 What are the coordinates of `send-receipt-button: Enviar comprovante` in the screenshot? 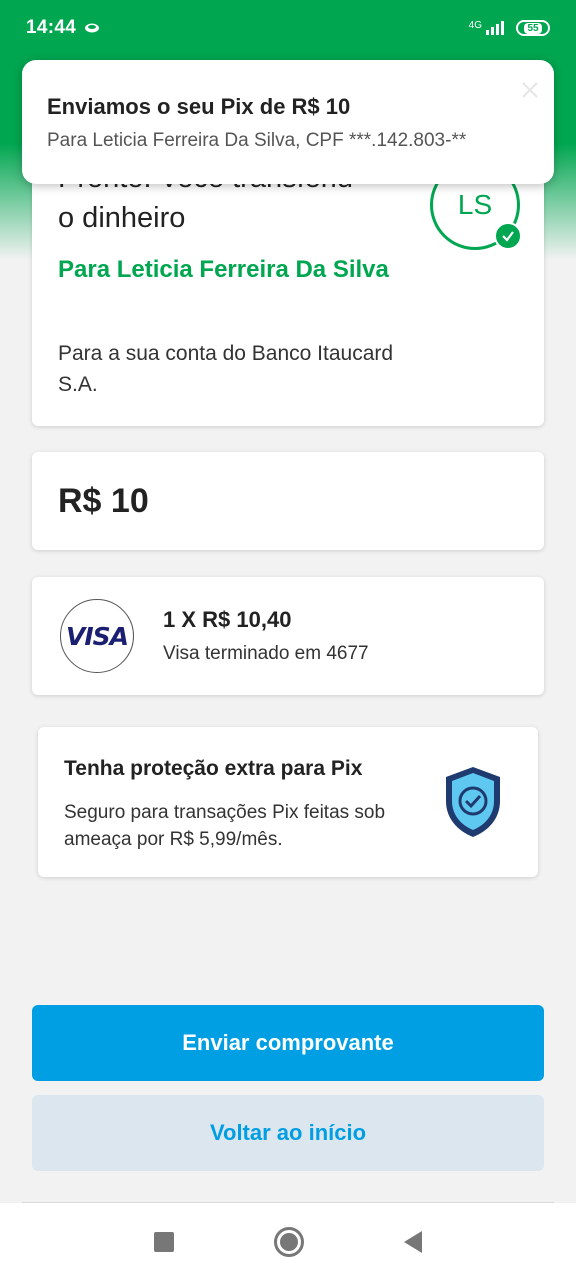 It's located at (288, 1043).